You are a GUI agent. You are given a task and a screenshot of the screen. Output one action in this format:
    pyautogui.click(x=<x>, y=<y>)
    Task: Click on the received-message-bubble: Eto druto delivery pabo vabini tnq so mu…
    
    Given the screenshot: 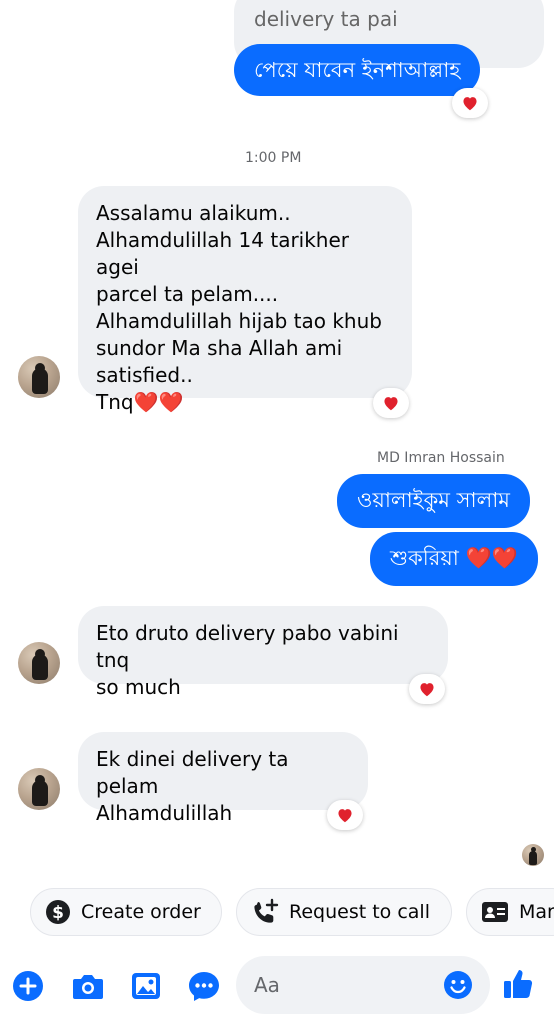 What is the action you would take?
    pyautogui.click(x=263, y=652)
    